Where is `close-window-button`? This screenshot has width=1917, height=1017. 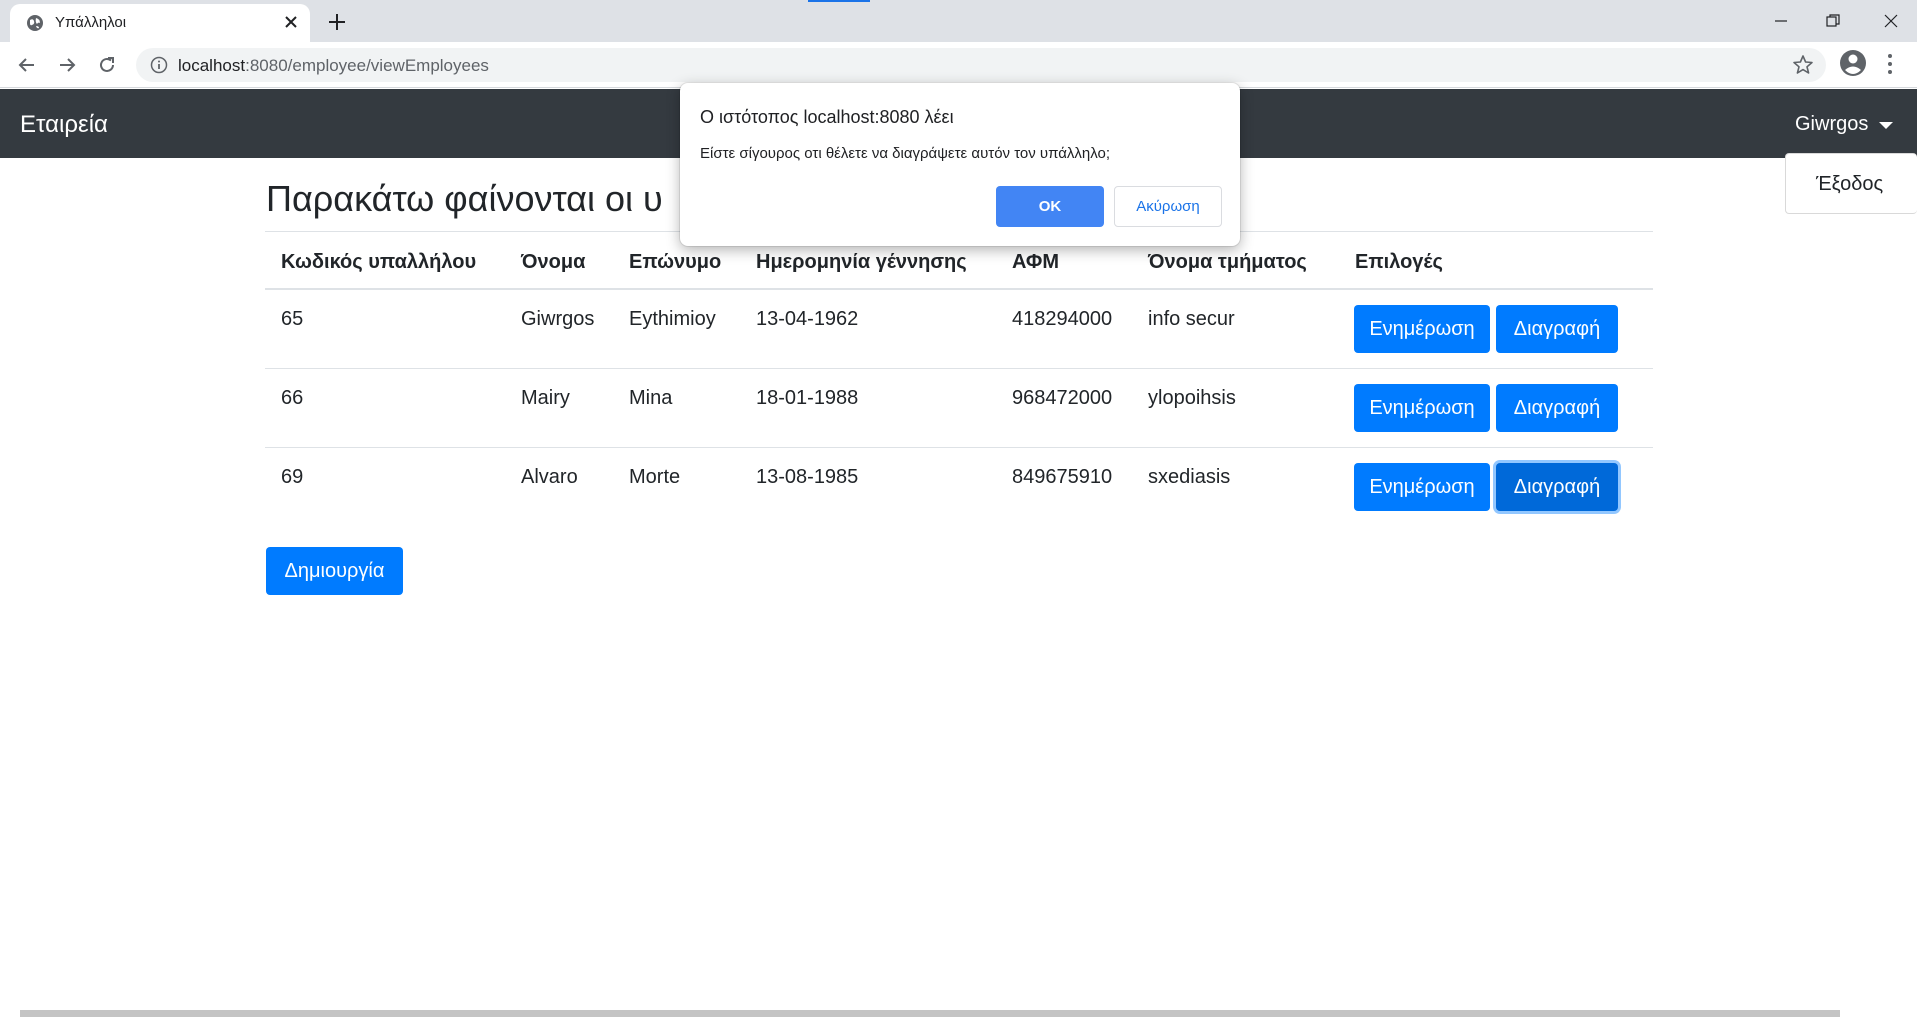 close-window-button is located at coordinates (1891, 21).